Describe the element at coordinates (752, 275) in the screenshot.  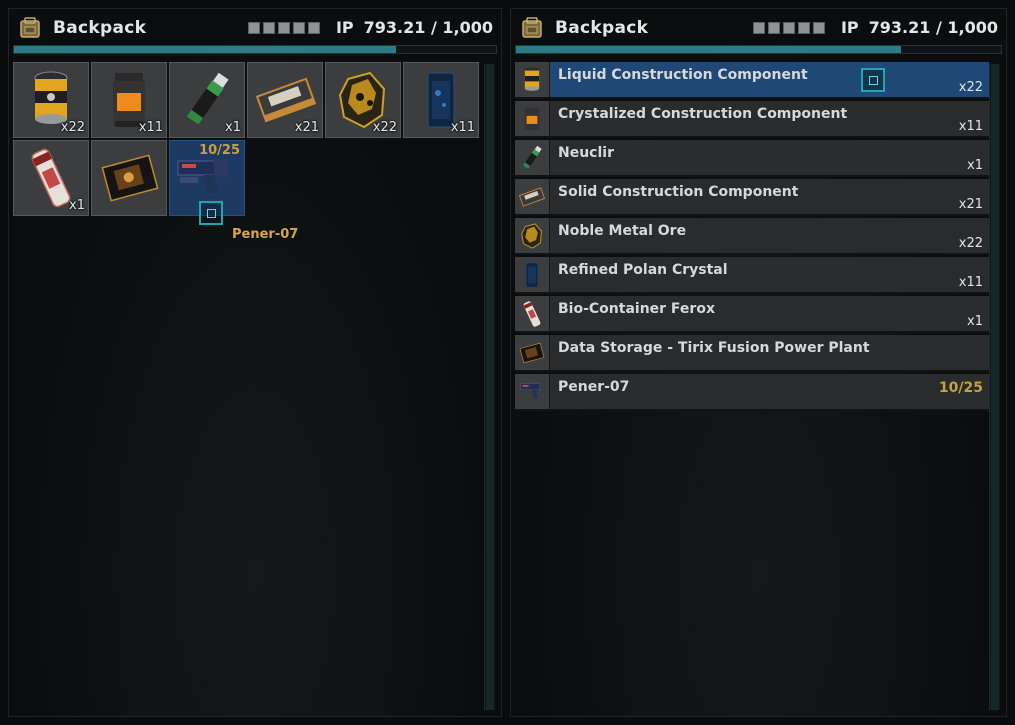
I see `list-item: Refined Polan Crystal x11` at that location.